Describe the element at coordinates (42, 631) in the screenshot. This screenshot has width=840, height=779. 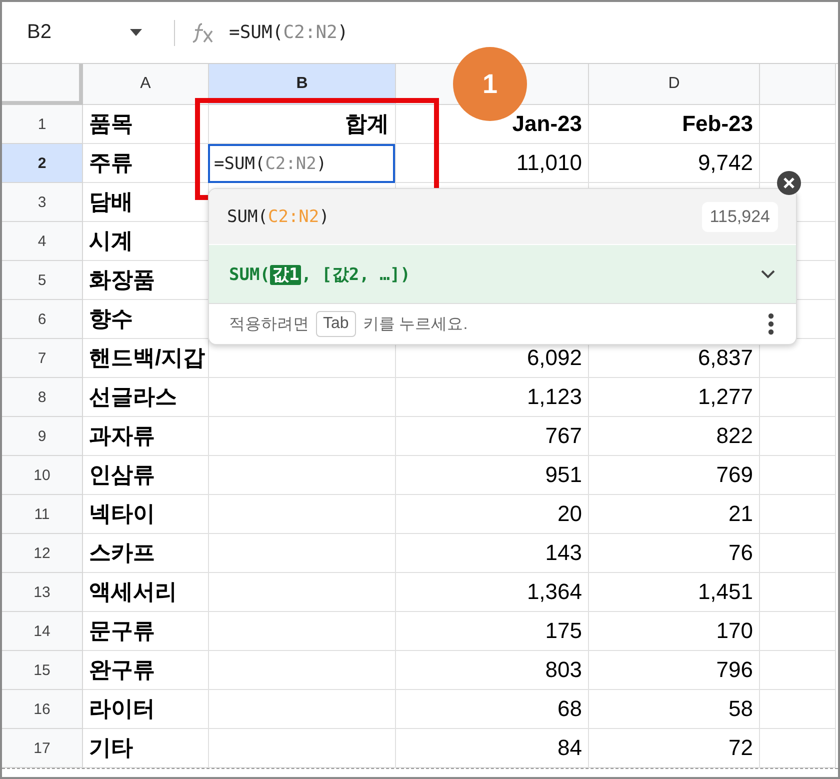
I see `row-header: 14` at that location.